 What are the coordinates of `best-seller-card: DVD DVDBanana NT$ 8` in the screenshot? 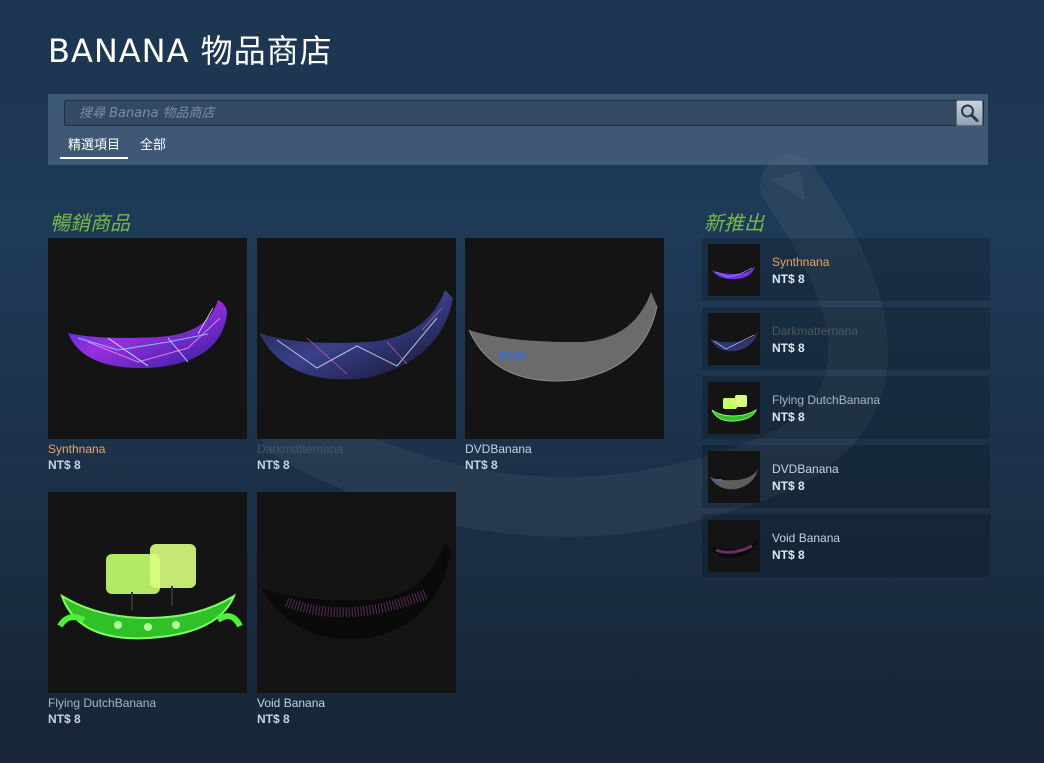 It's located at (564, 355).